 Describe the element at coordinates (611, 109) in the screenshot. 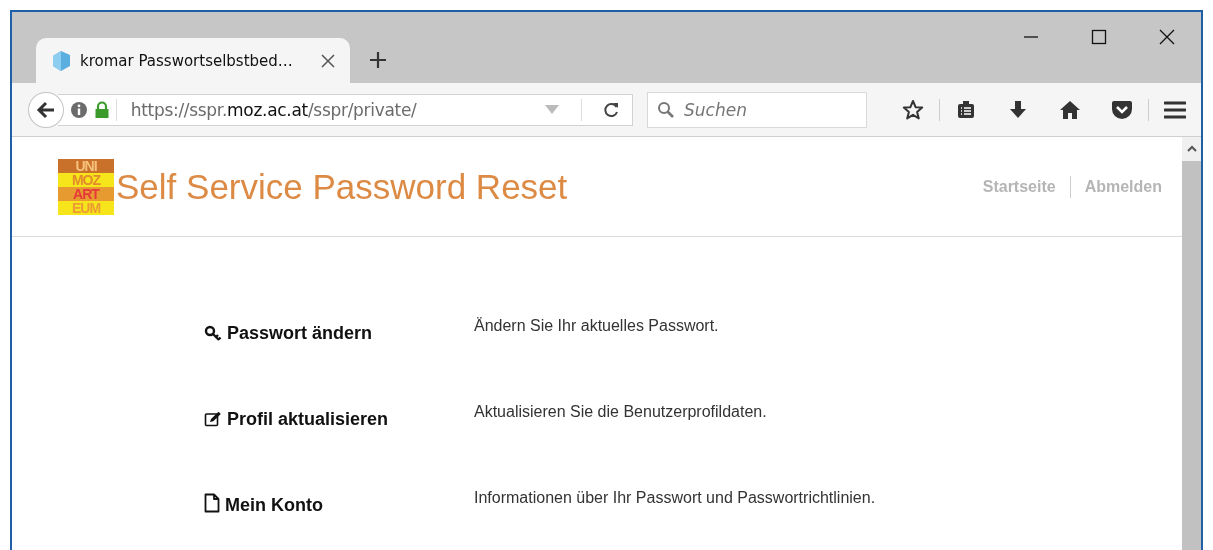

I see `reload-icon` at that location.